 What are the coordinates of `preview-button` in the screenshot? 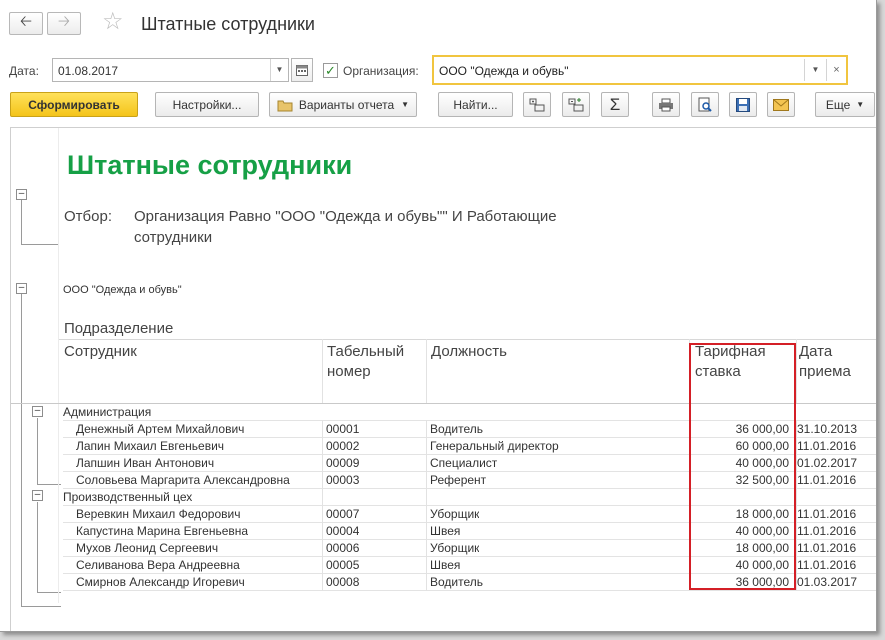 It's located at (705, 104).